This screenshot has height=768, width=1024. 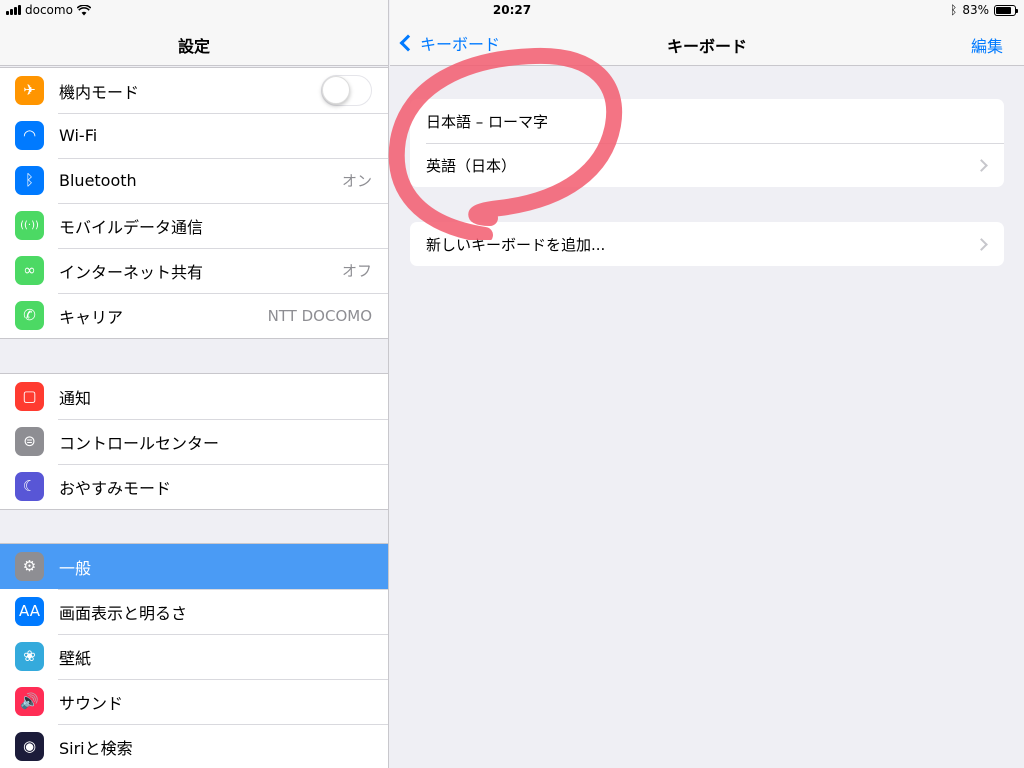 I want to click on sidebar-item: ❀ 壁紙, so click(x=194, y=656).